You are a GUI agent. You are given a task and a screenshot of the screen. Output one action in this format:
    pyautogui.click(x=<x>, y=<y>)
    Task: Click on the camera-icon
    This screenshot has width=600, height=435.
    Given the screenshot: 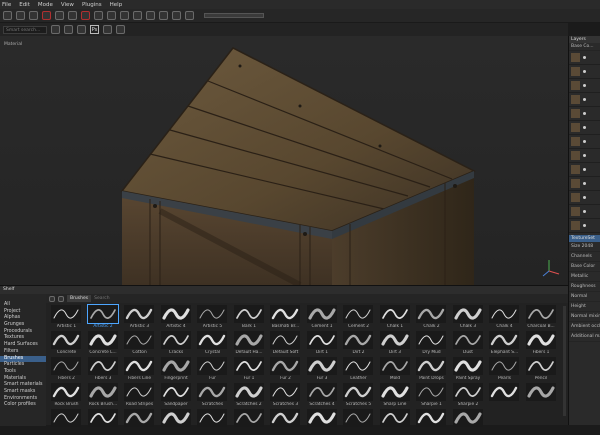 What is the action you would take?
    pyautogui.click(x=137, y=15)
    